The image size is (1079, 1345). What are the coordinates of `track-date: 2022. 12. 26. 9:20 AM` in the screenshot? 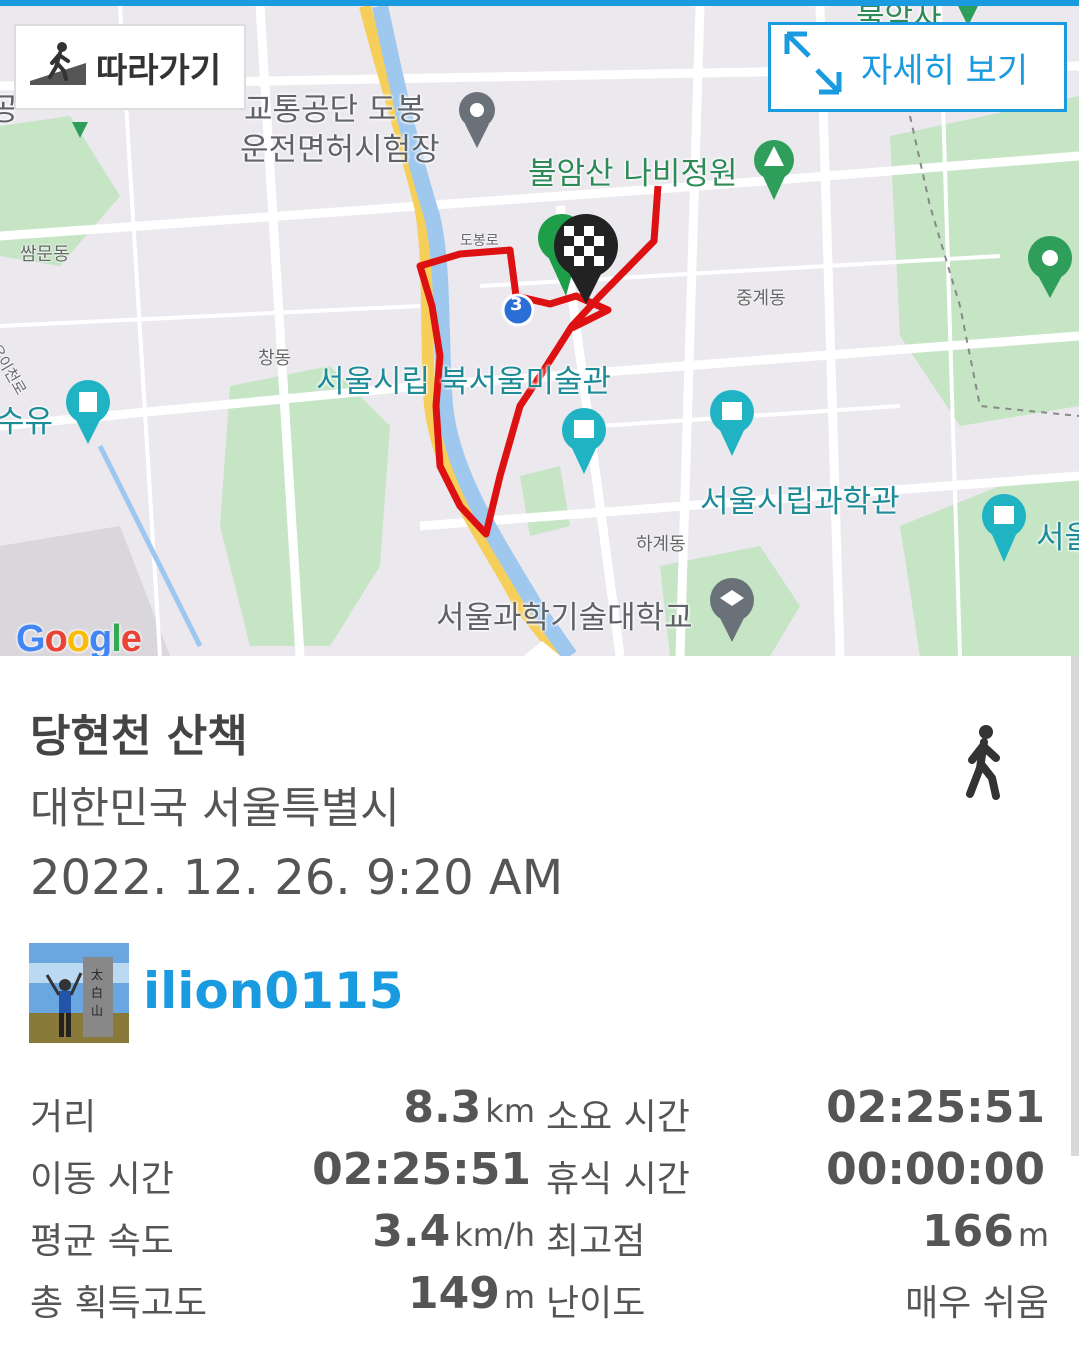 It's located at (297, 878).